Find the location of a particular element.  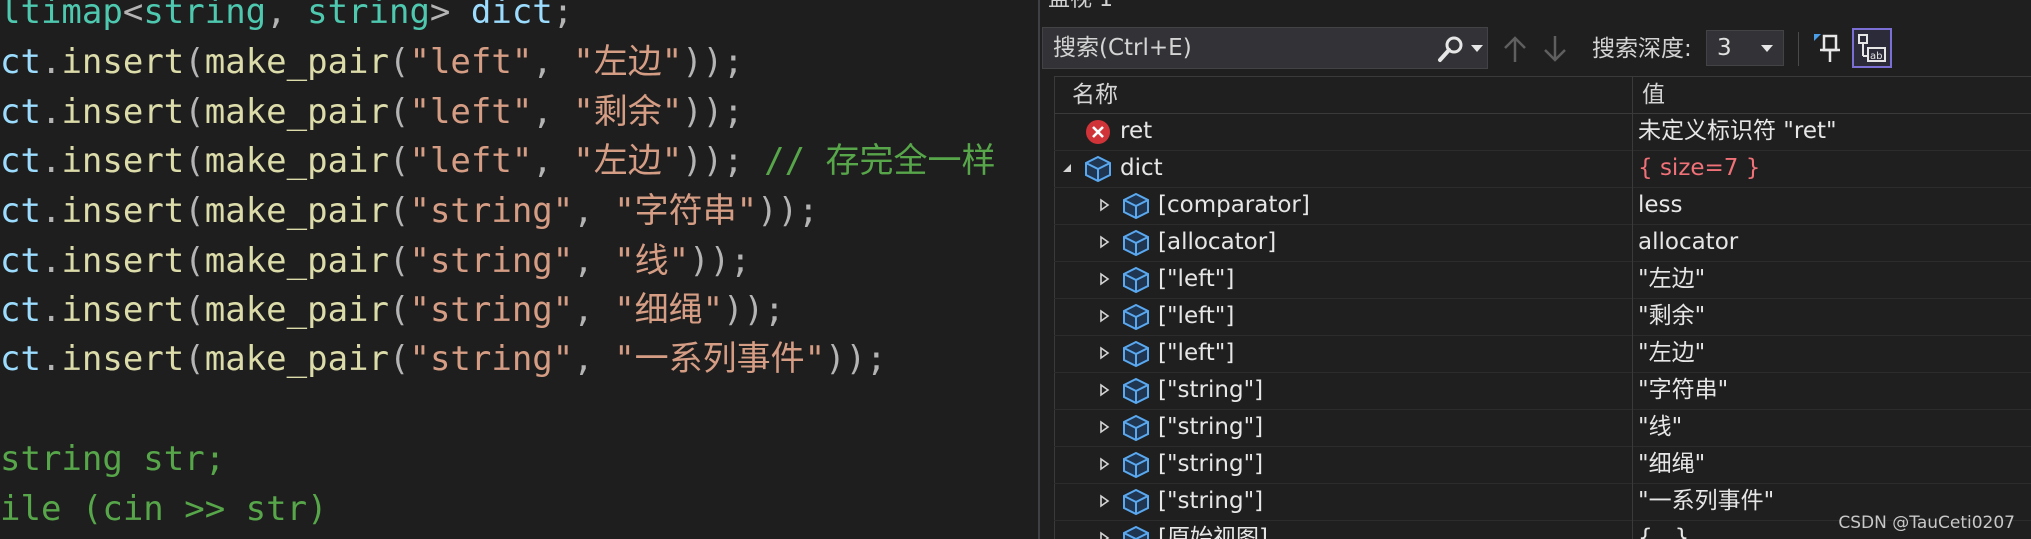

code-line: string str; is located at coordinates (112, 459).